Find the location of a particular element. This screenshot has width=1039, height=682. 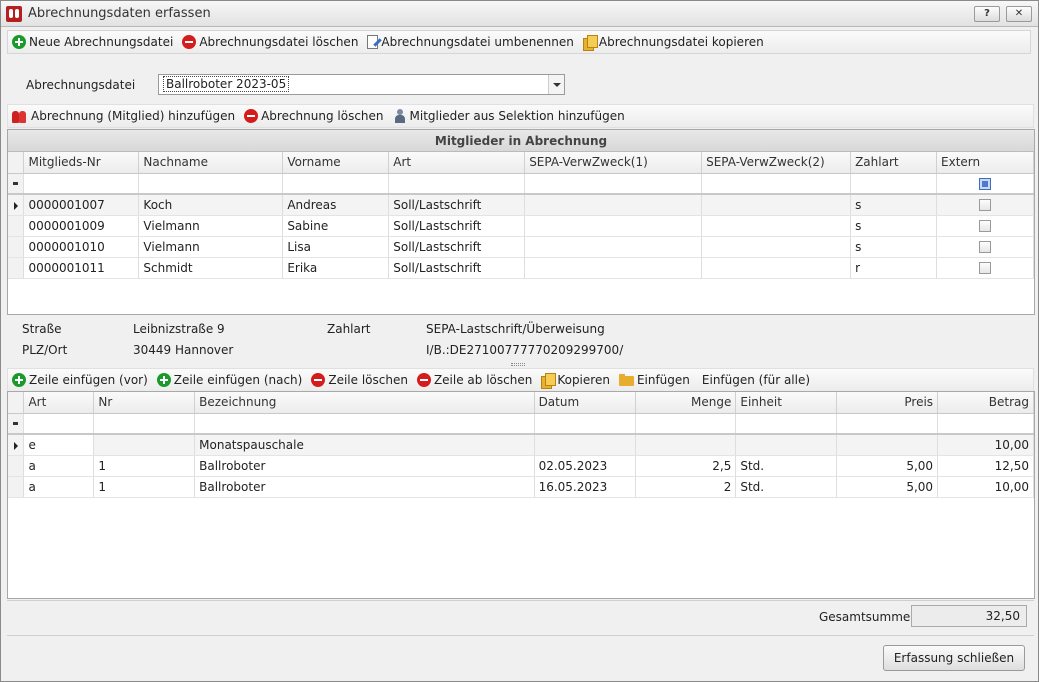

paste-lines-button: Einfügen is located at coordinates (654, 380).